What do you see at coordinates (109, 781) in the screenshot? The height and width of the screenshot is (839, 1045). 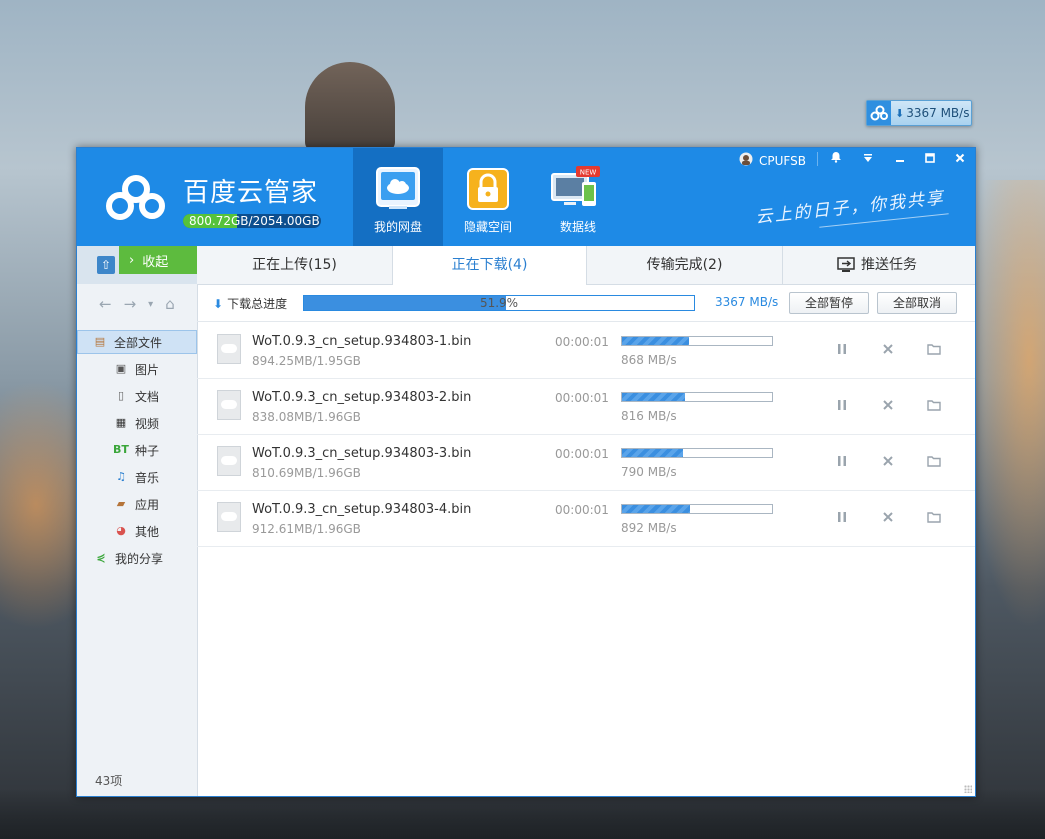 I see `item-count: 43项` at bounding box center [109, 781].